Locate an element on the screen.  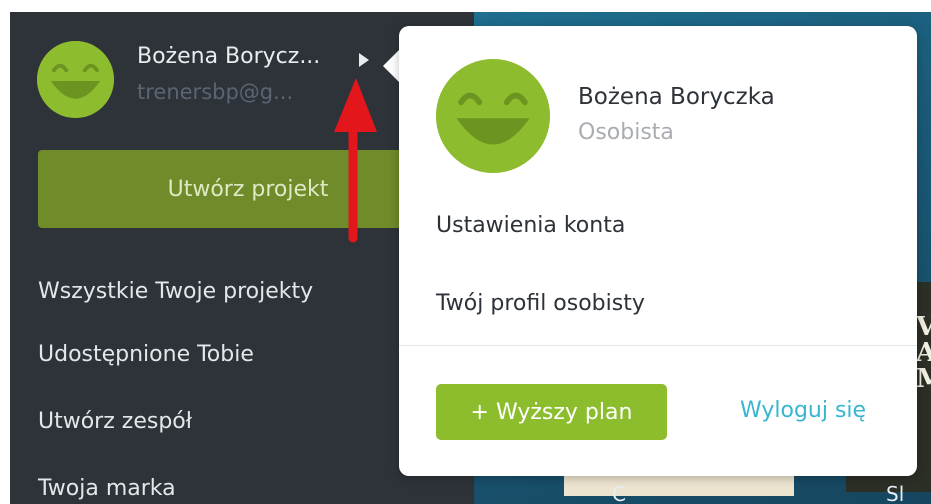
create-project-button: Utwórz projekt is located at coordinates (248, 189).